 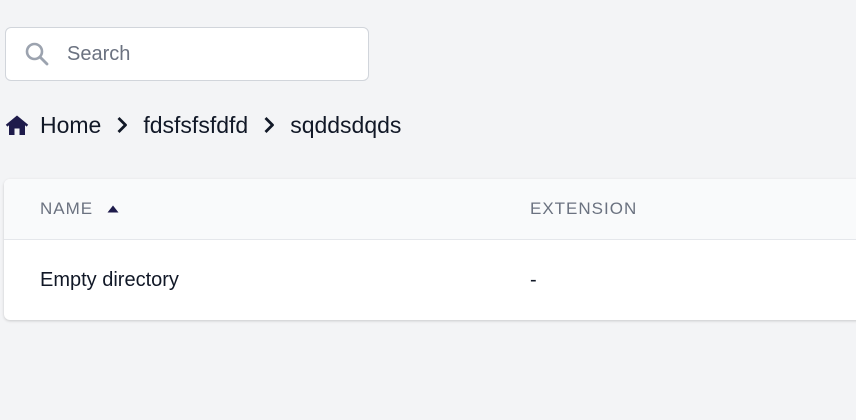 I want to click on column-header-extension-label: Extension, so click(x=584, y=208).